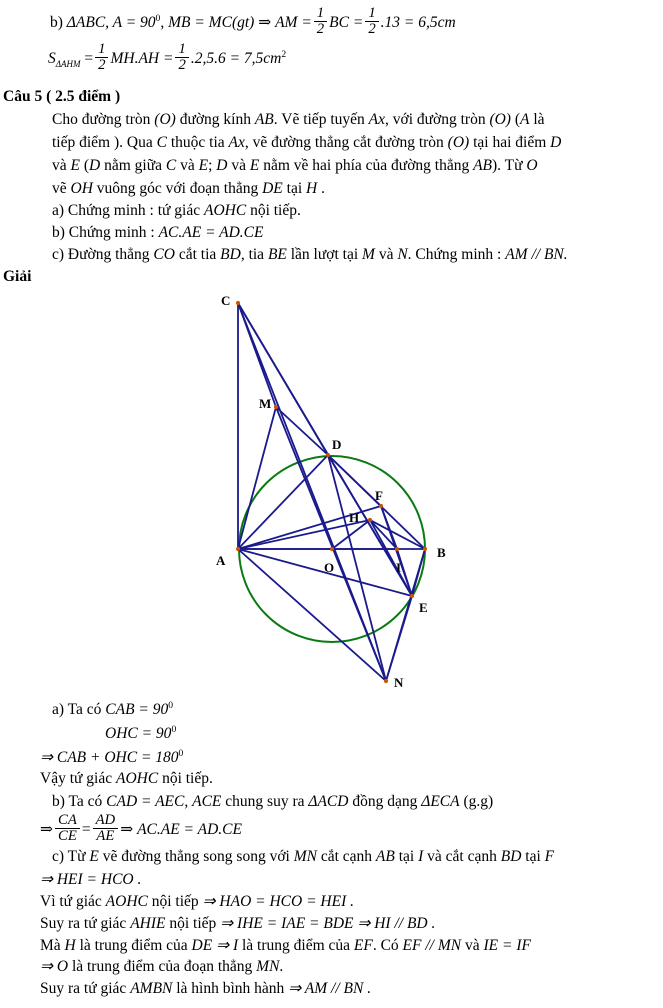  I want to click on formula-1-fraction-half-a: 12, so click(320, 21).